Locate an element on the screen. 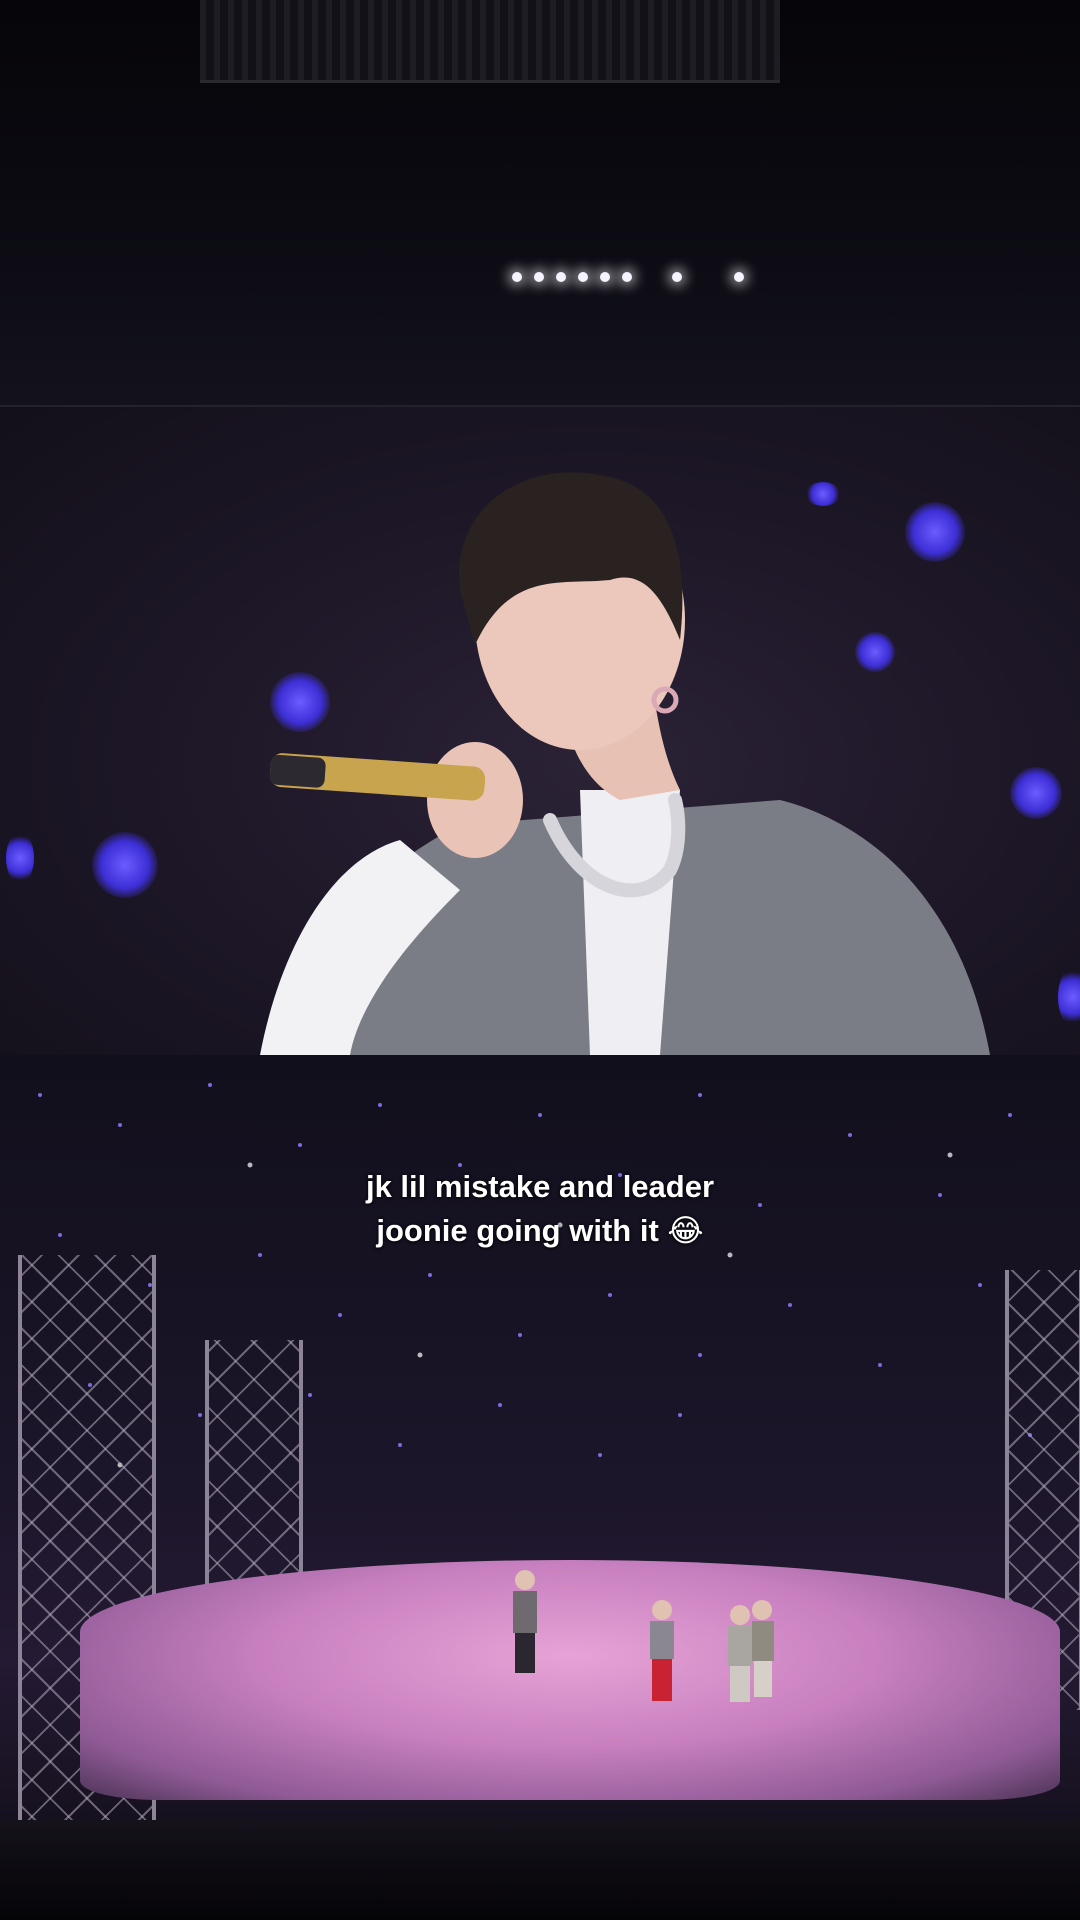  members-on-stage is located at coordinates (643, 1636).